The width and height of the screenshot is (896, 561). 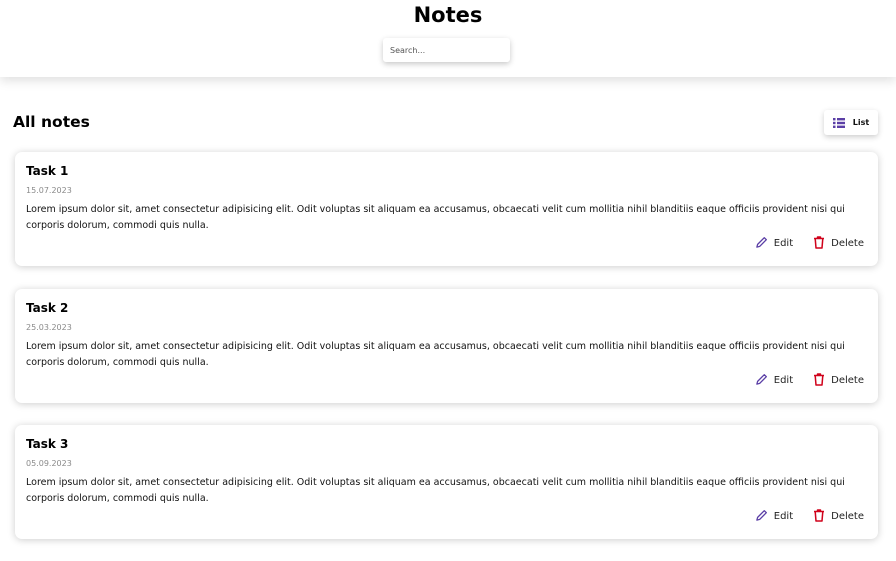 I want to click on note-title: Task 3, so click(x=47, y=444).